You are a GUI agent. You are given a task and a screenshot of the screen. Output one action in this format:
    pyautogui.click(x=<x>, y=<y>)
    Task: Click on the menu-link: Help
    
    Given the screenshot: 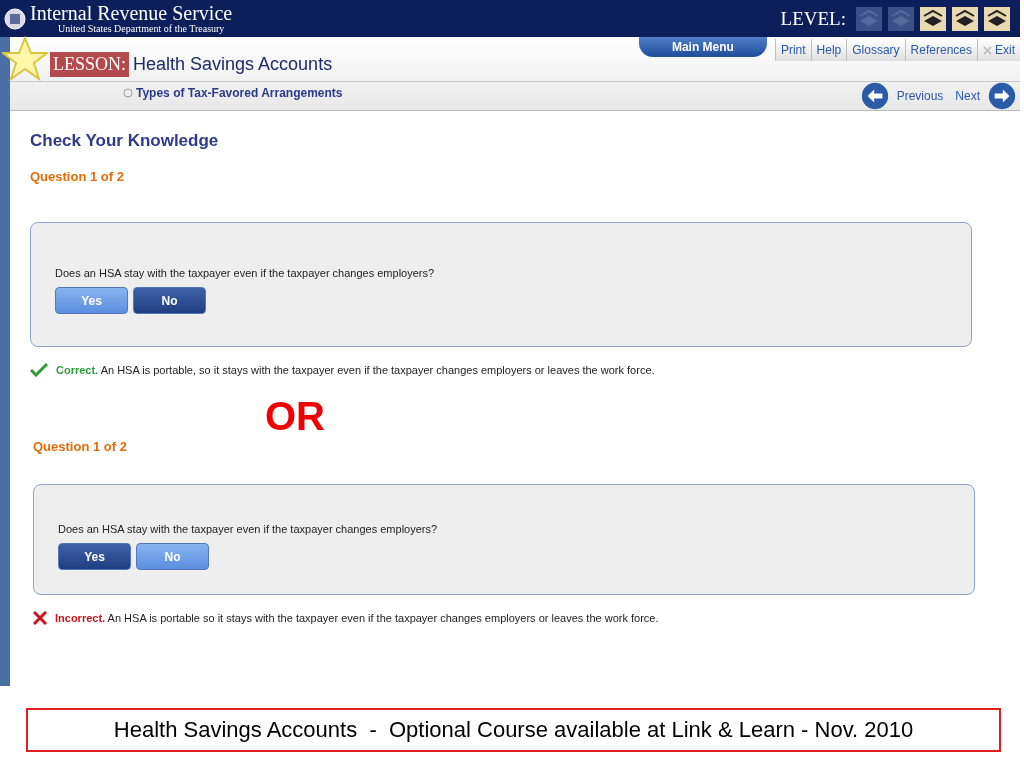 What is the action you would take?
    pyautogui.click(x=828, y=50)
    